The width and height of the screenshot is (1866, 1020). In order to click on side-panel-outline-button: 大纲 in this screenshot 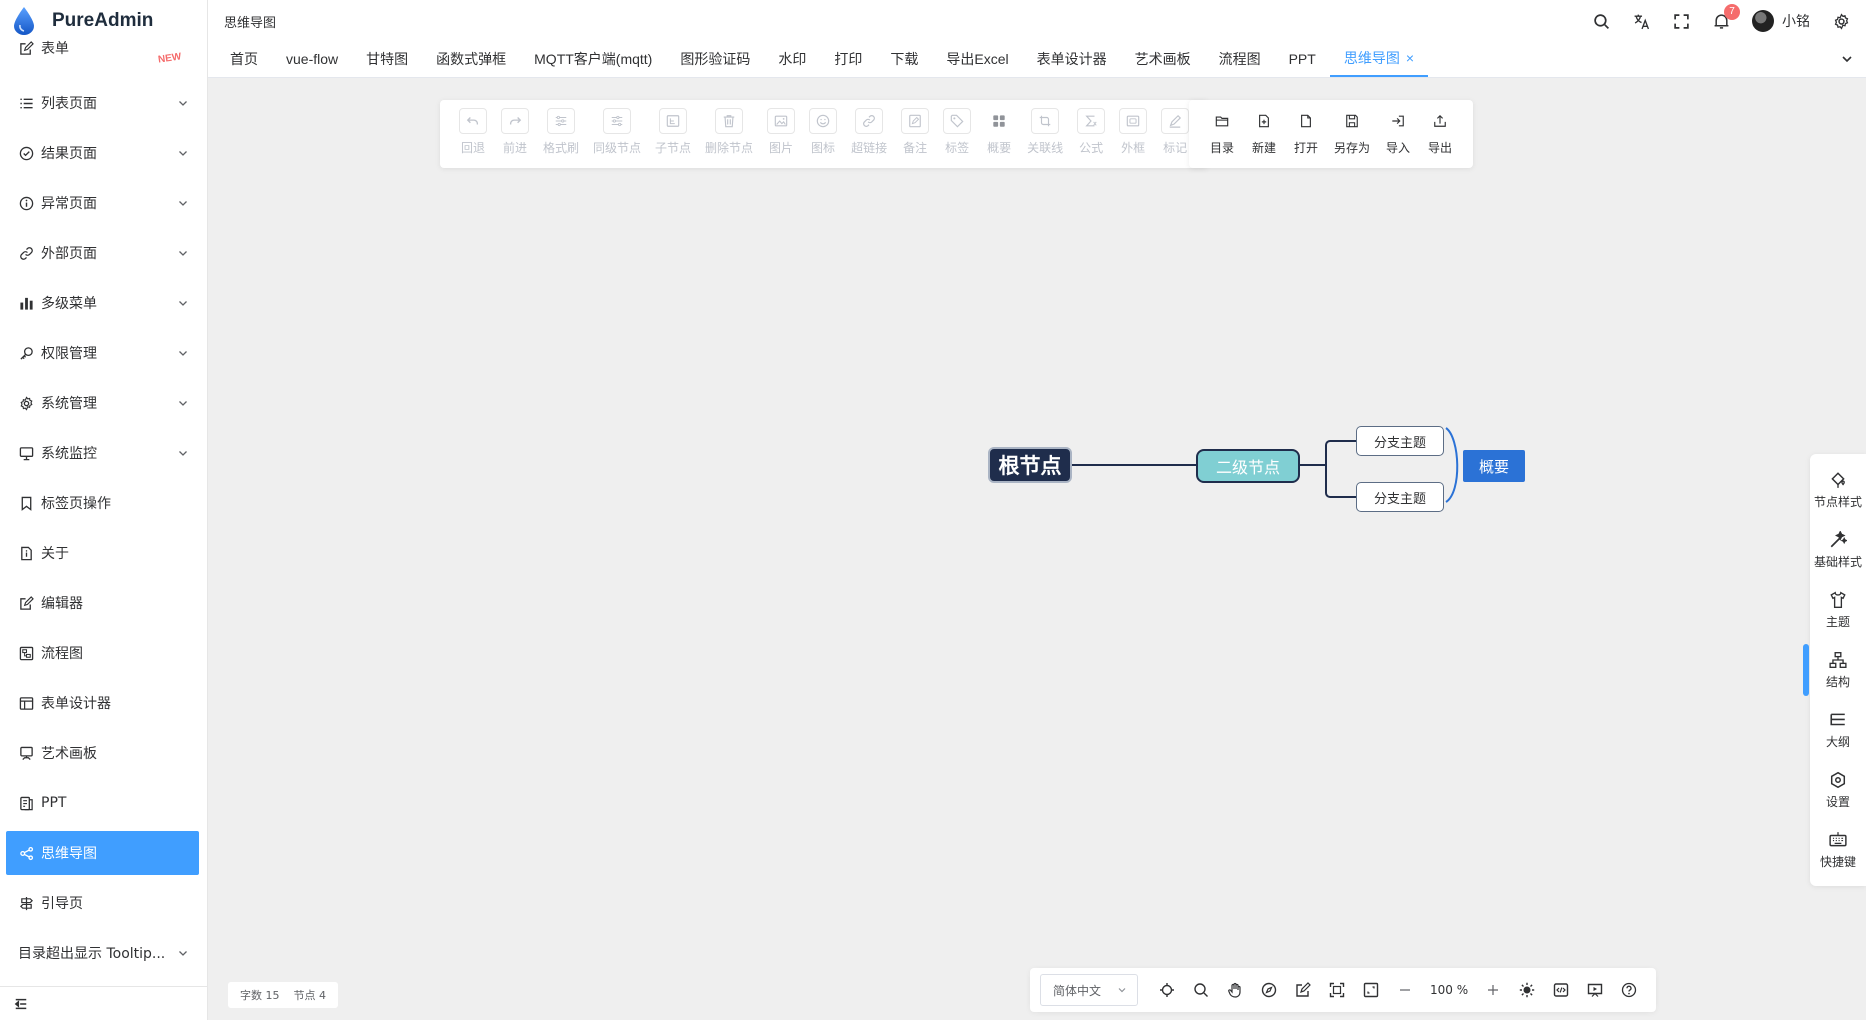, I will do `click(1838, 730)`.